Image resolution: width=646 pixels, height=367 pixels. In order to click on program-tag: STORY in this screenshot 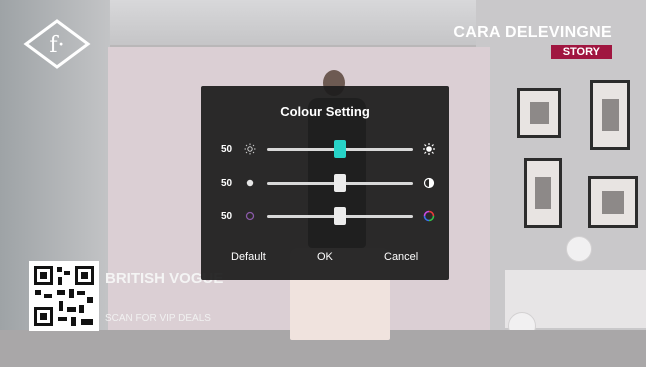, I will do `click(581, 52)`.